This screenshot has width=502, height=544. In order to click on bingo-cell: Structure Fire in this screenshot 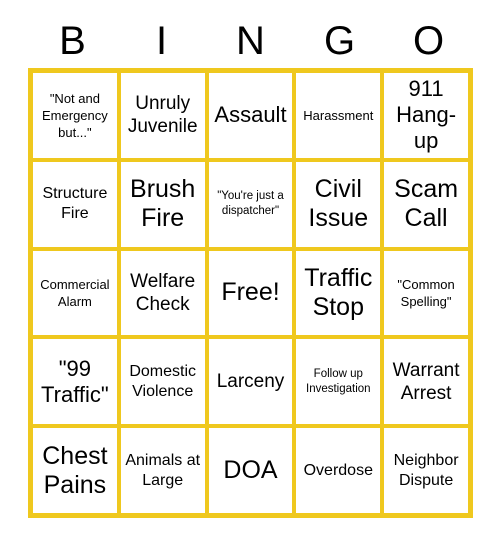, I will do `click(75, 204)`.